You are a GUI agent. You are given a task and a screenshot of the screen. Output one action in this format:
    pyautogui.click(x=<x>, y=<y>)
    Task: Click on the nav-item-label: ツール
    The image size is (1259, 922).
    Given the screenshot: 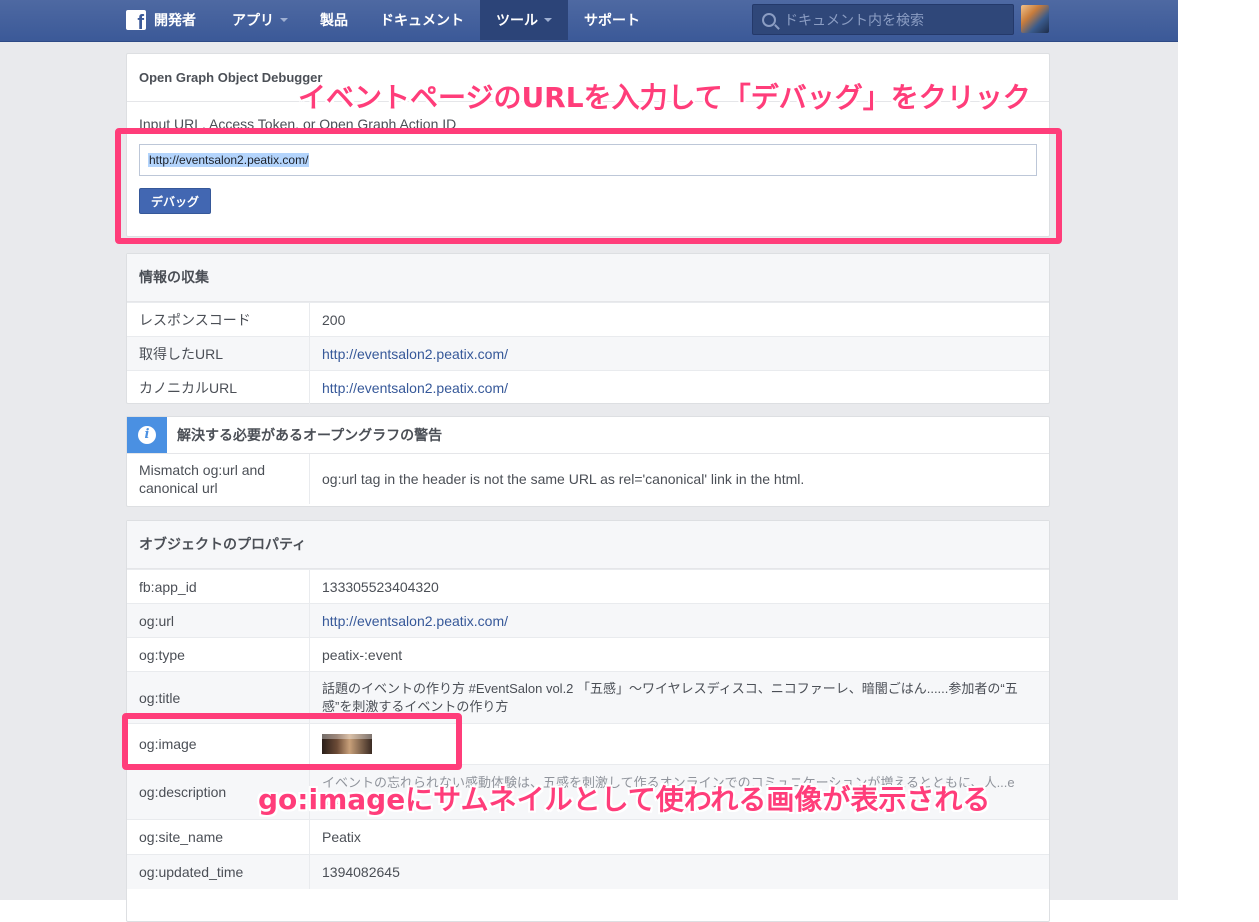 What is the action you would take?
    pyautogui.click(x=517, y=20)
    